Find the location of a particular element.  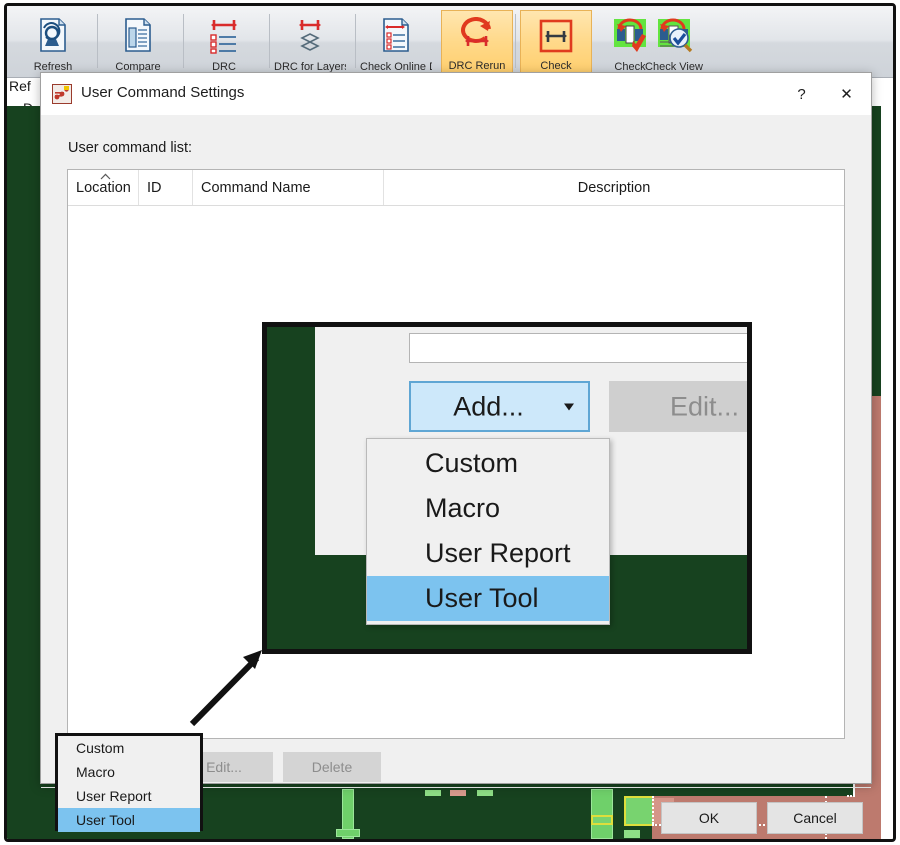

toolbar-button-refresh: Refresh is located at coordinates (53, 42).